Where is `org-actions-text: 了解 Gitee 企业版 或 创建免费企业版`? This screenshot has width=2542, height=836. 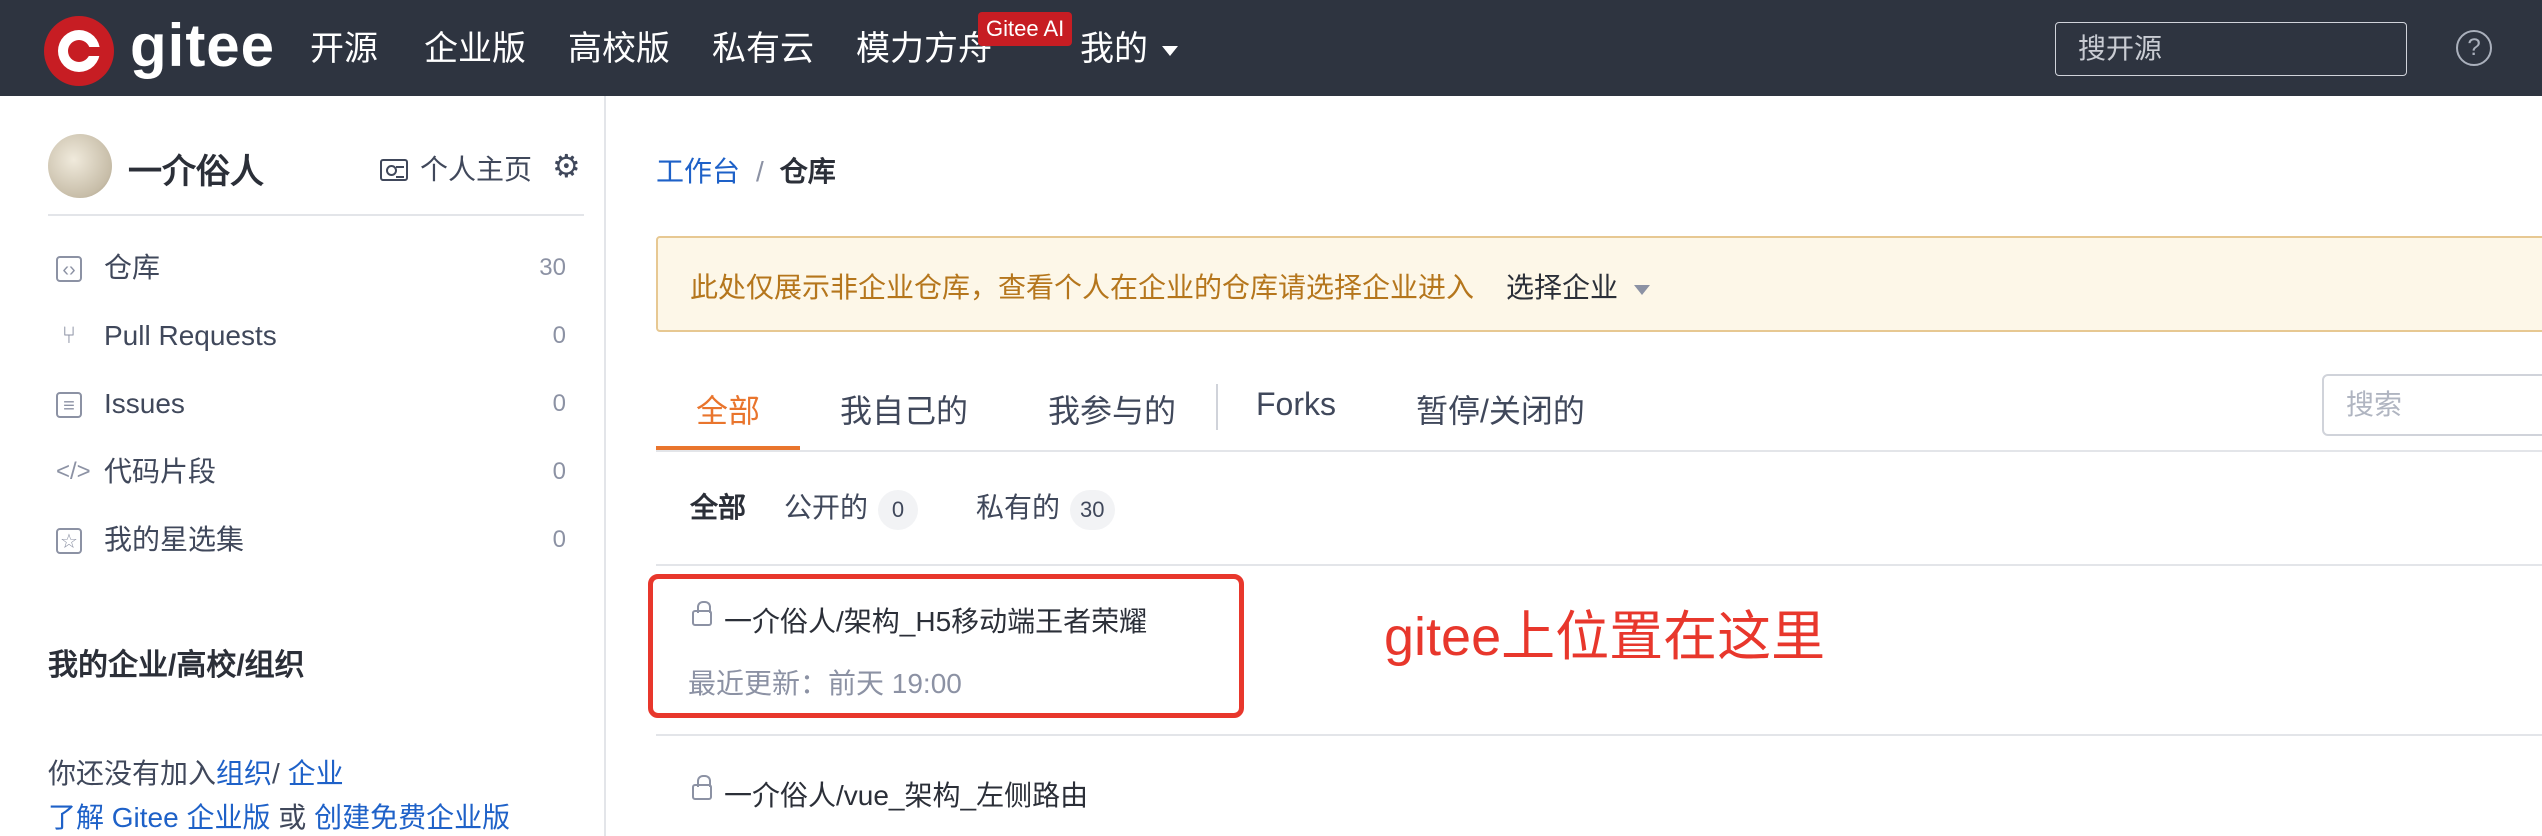
org-actions-text: 了解 Gitee 企业版 或 创建免费企业版 is located at coordinates (279, 816).